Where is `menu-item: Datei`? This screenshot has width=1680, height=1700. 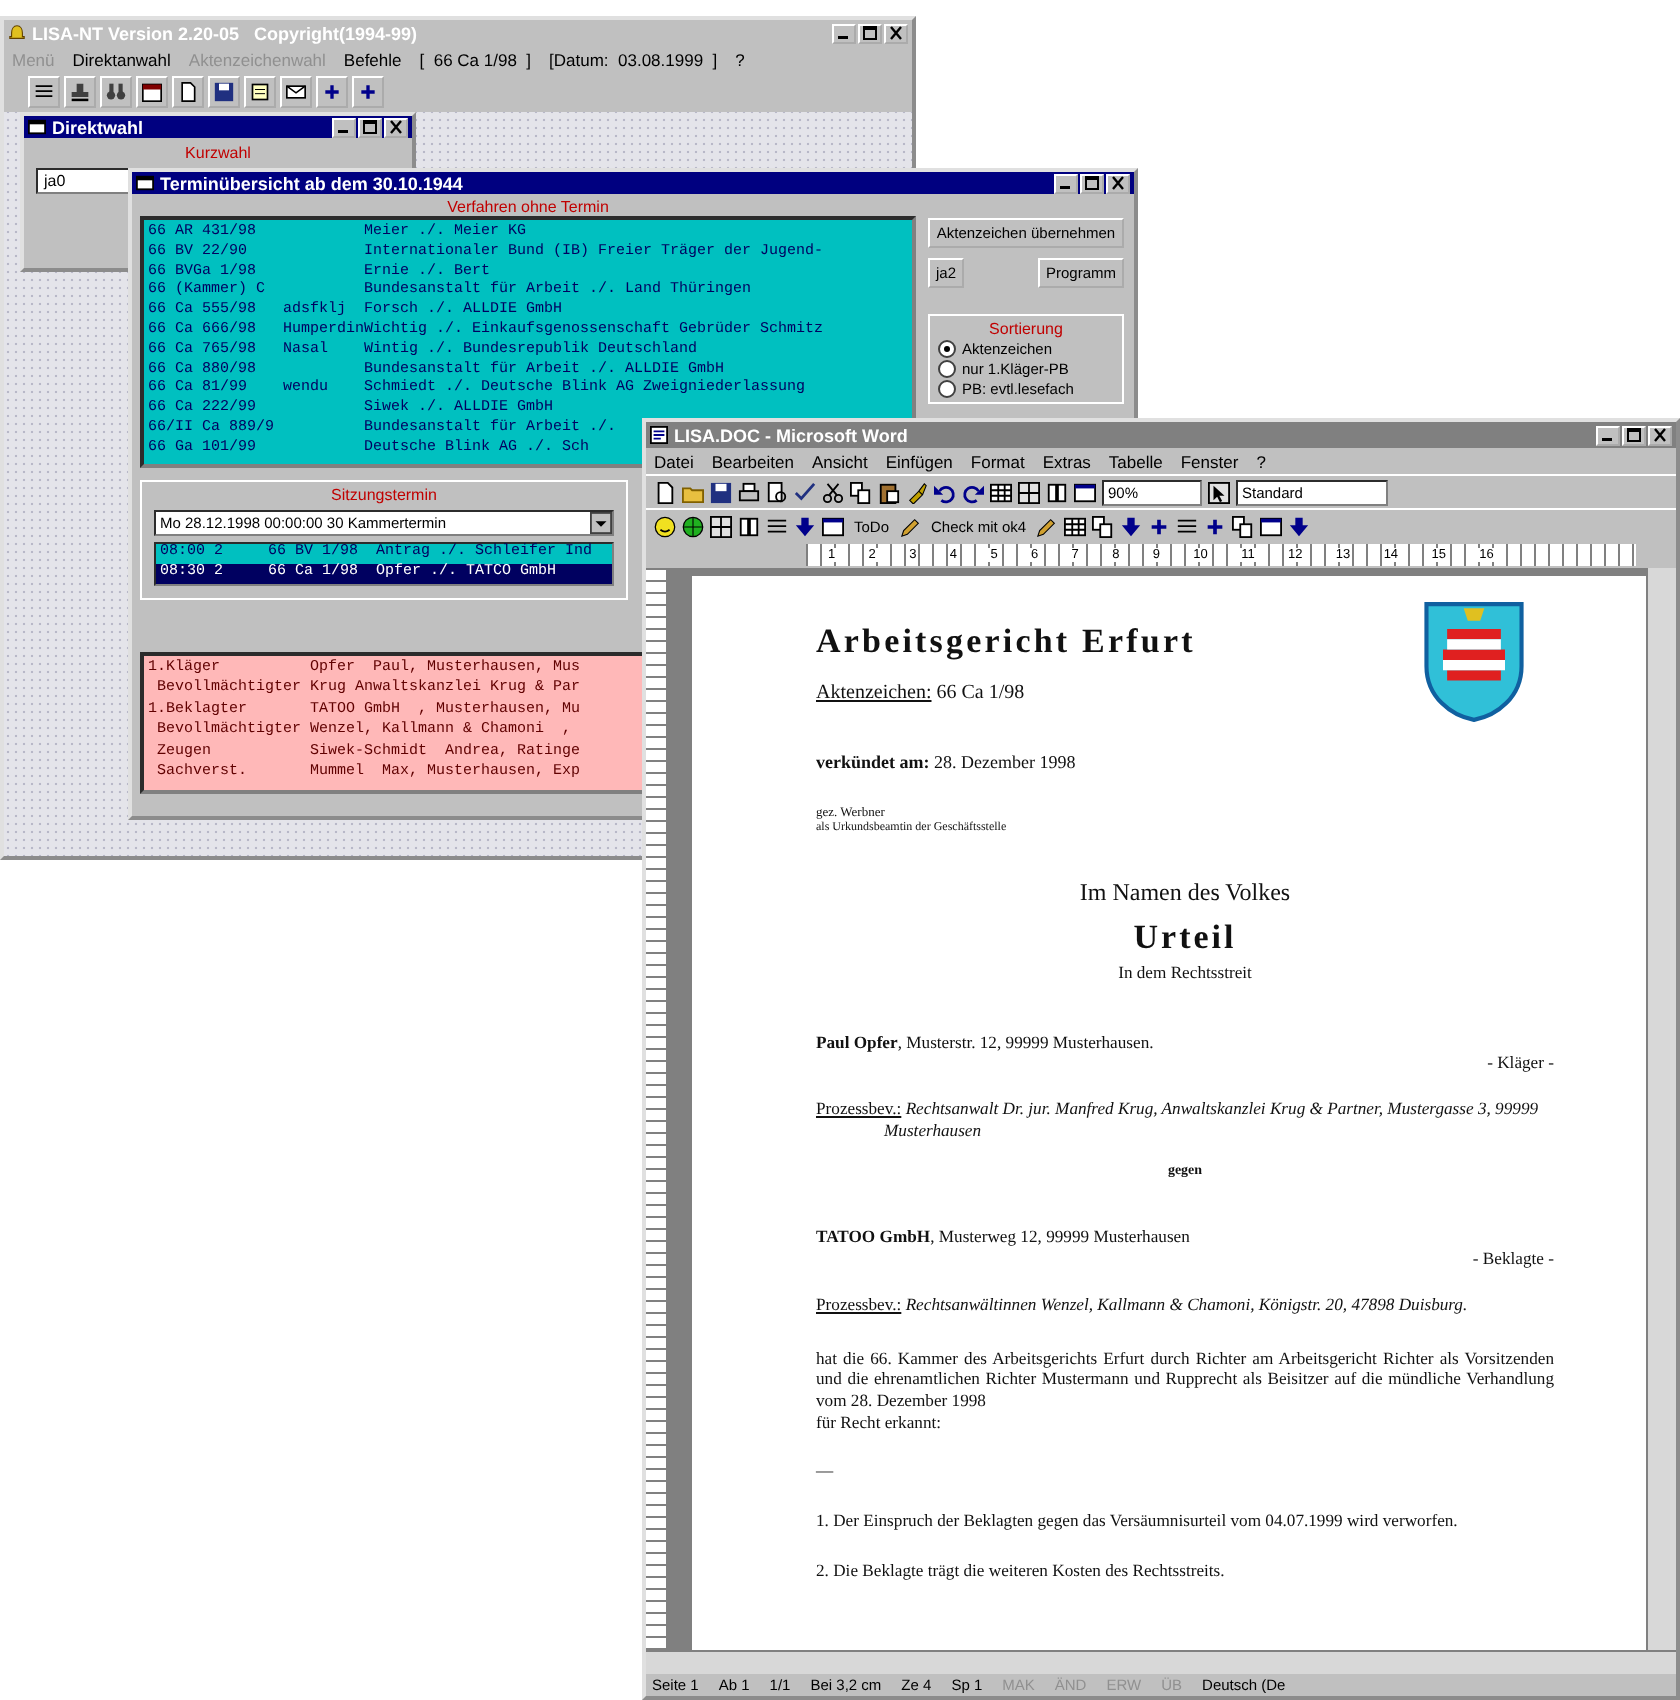
menu-item: Datei is located at coordinates (674, 461).